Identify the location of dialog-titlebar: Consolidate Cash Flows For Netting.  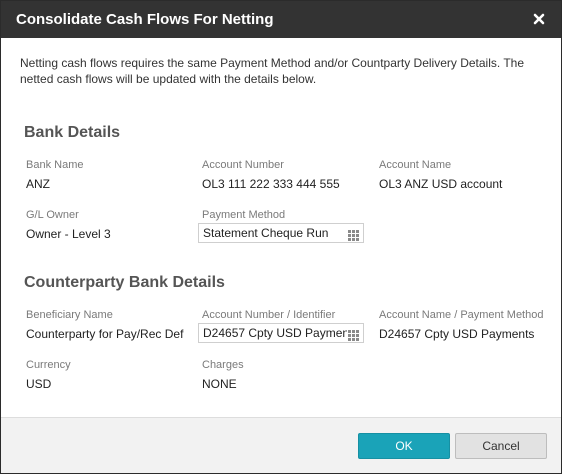
(281, 19).